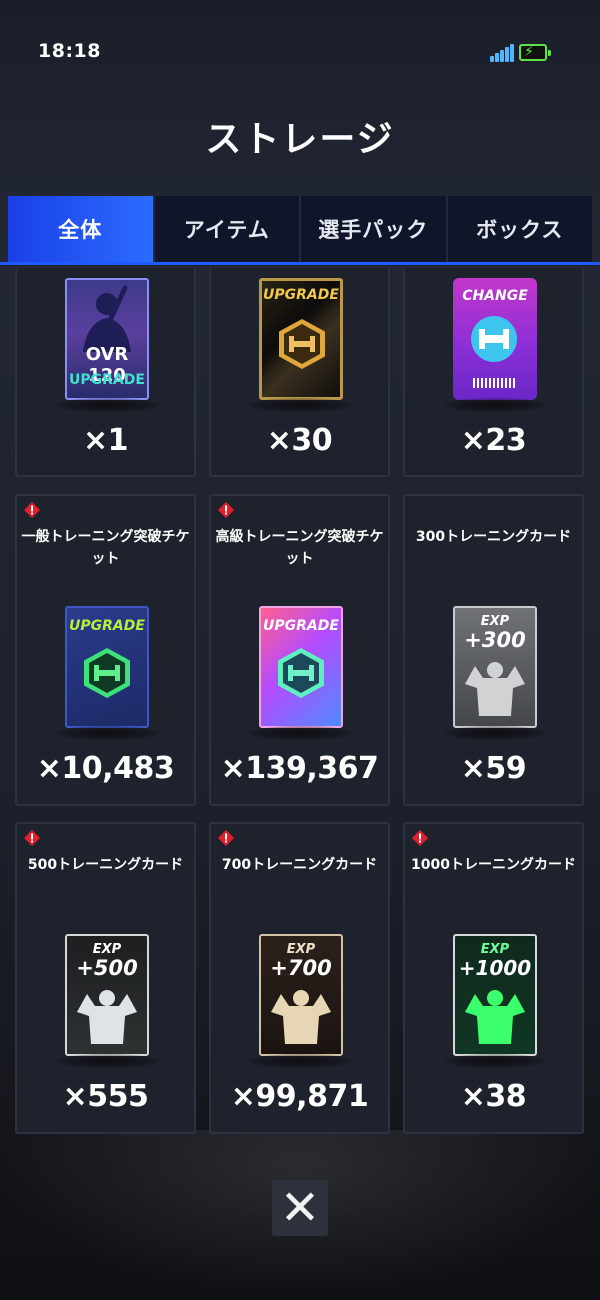 The height and width of the screenshot is (1300, 600). I want to click on item-card: 500トレーニングカード EXP +500 ×555, so click(105, 978).